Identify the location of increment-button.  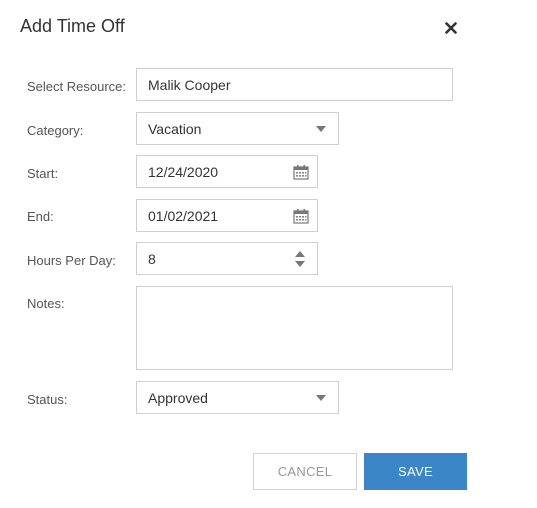
(300, 253).